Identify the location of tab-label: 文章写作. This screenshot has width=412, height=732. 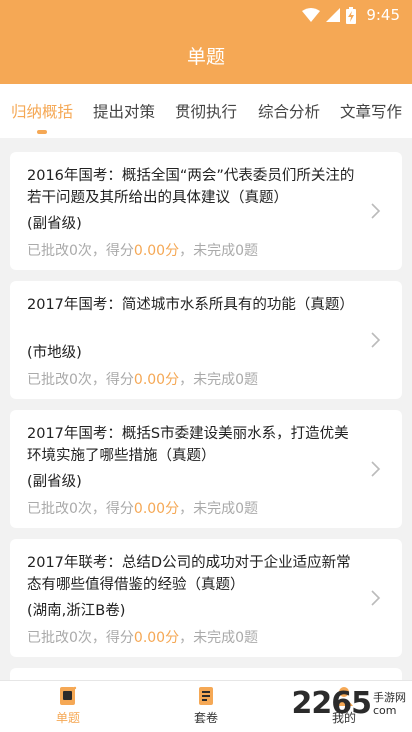
(370, 112).